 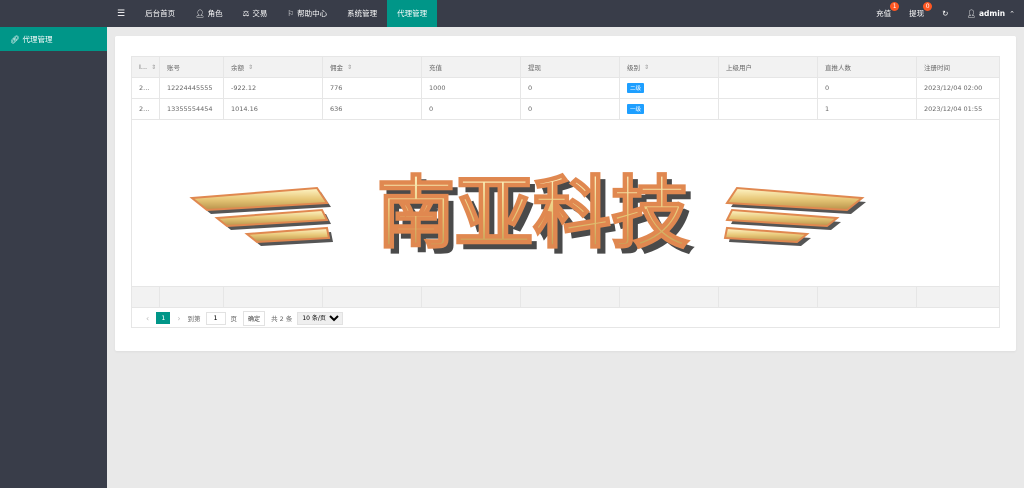 I want to click on cell-recharge: 0, so click(x=471, y=109).